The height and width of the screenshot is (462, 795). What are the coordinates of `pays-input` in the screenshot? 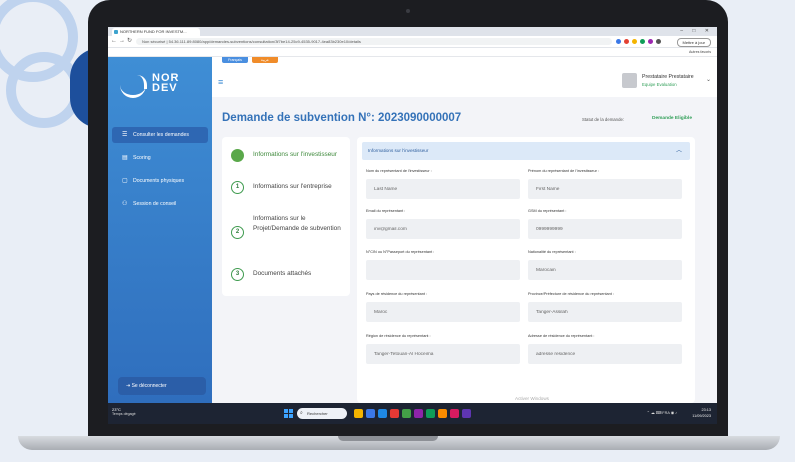 It's located at (443, 312).